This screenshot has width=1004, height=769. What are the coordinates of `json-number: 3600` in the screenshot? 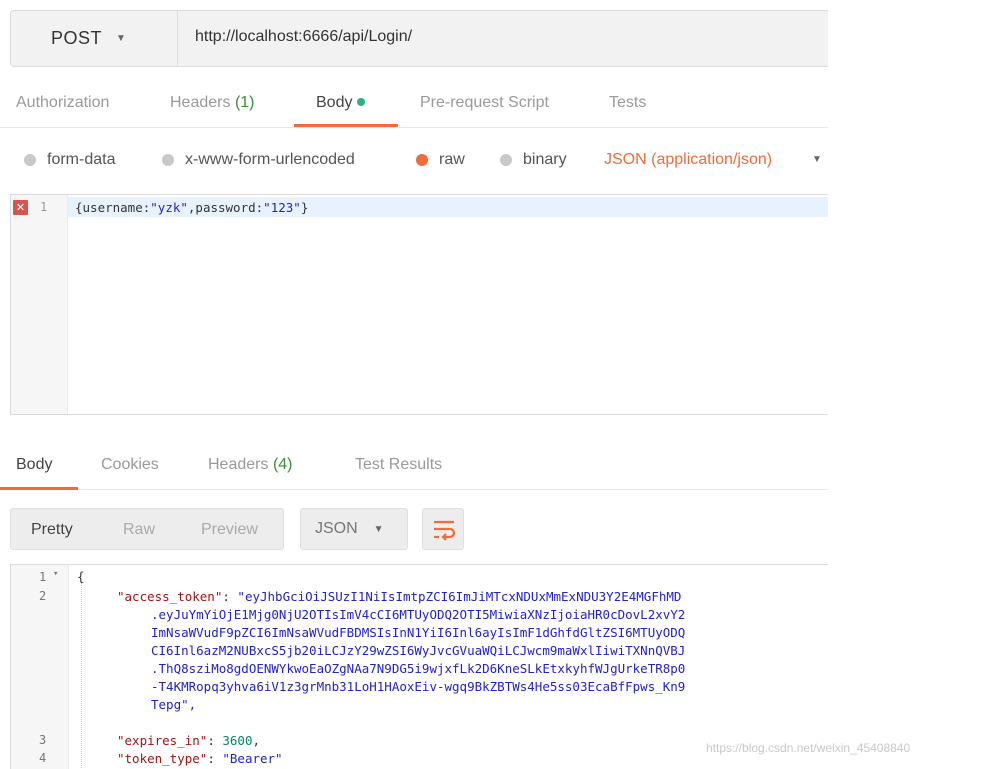 It's located at (237, 740).